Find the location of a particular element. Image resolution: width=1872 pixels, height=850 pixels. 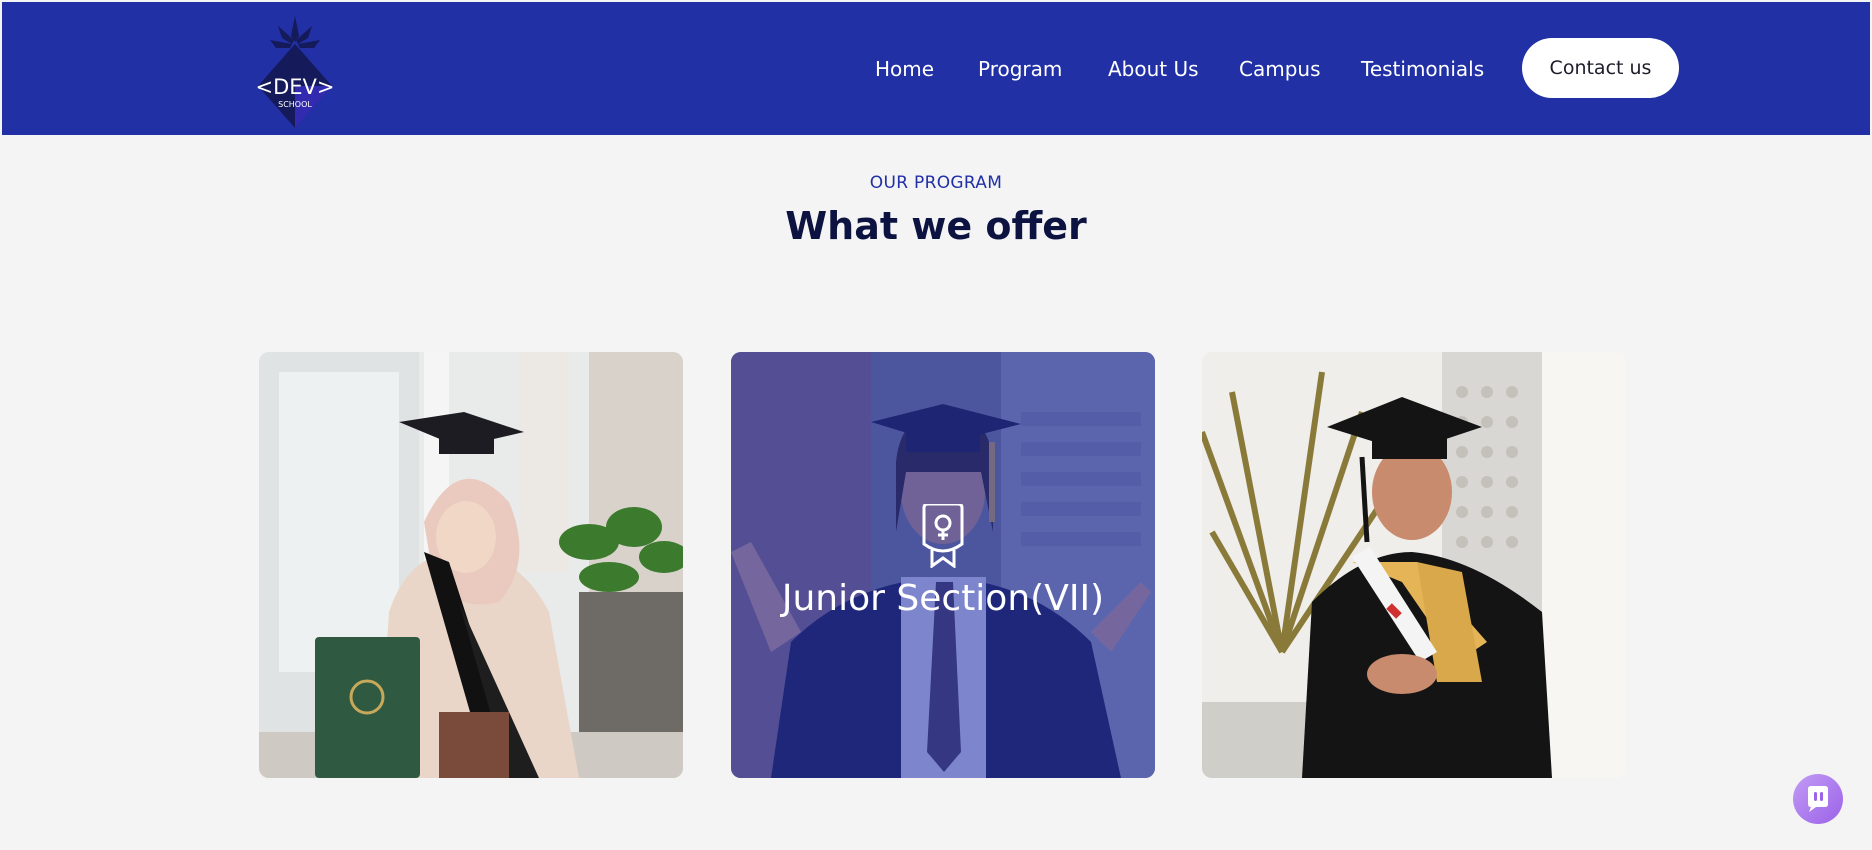

section-title: What we offer is located at coordinates (936, 226).